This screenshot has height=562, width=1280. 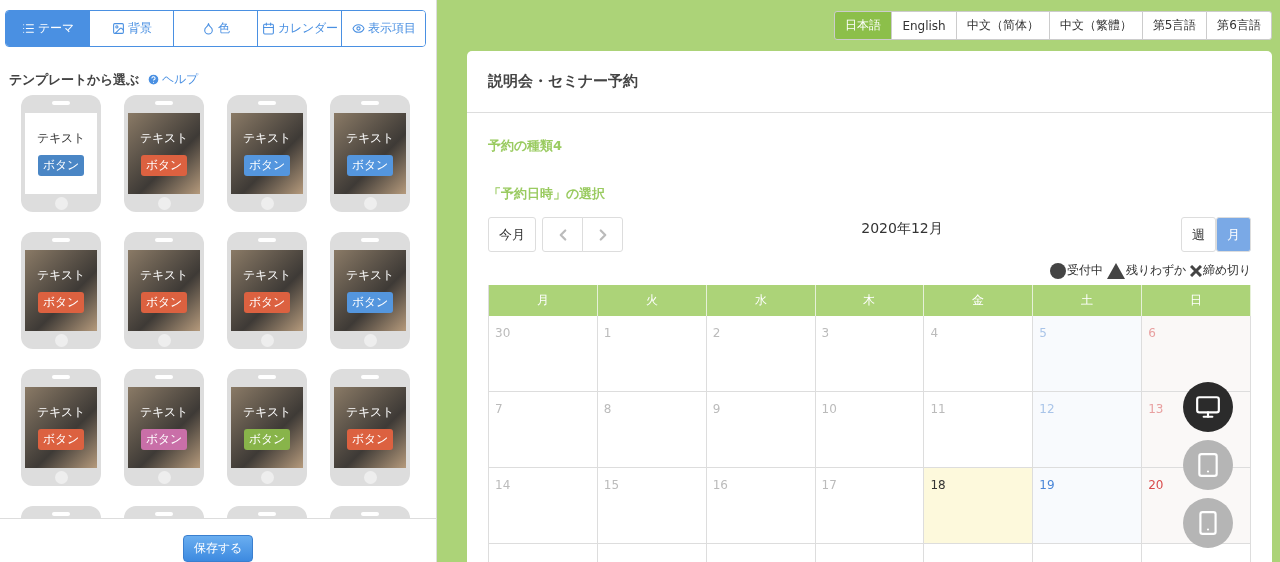 What do you see at coordinates (870, 430) in the screenshot?
I see `calendar-day: 10` at bounding box center [870, 430].